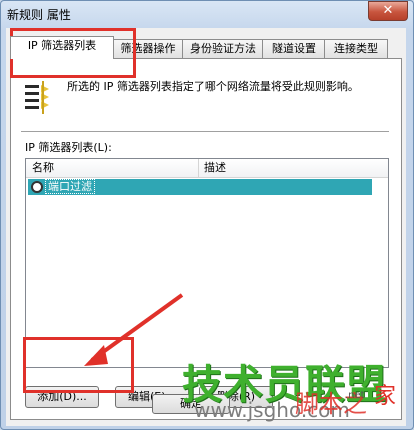 The width and height of the screenshot is (414, 430). What do you see at coordinates (385, 396) in the screenshot?
I see `watermark-jia: 家` at bounding box center [385, 396].